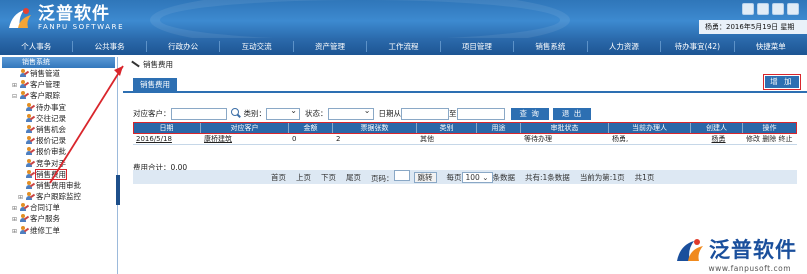 This screenshot has height=274, width=807. Describe the element at coordinates (753, 27) in the screenshot. I see `user-info: 杨勇：2016年5月19日 星期` at that location.